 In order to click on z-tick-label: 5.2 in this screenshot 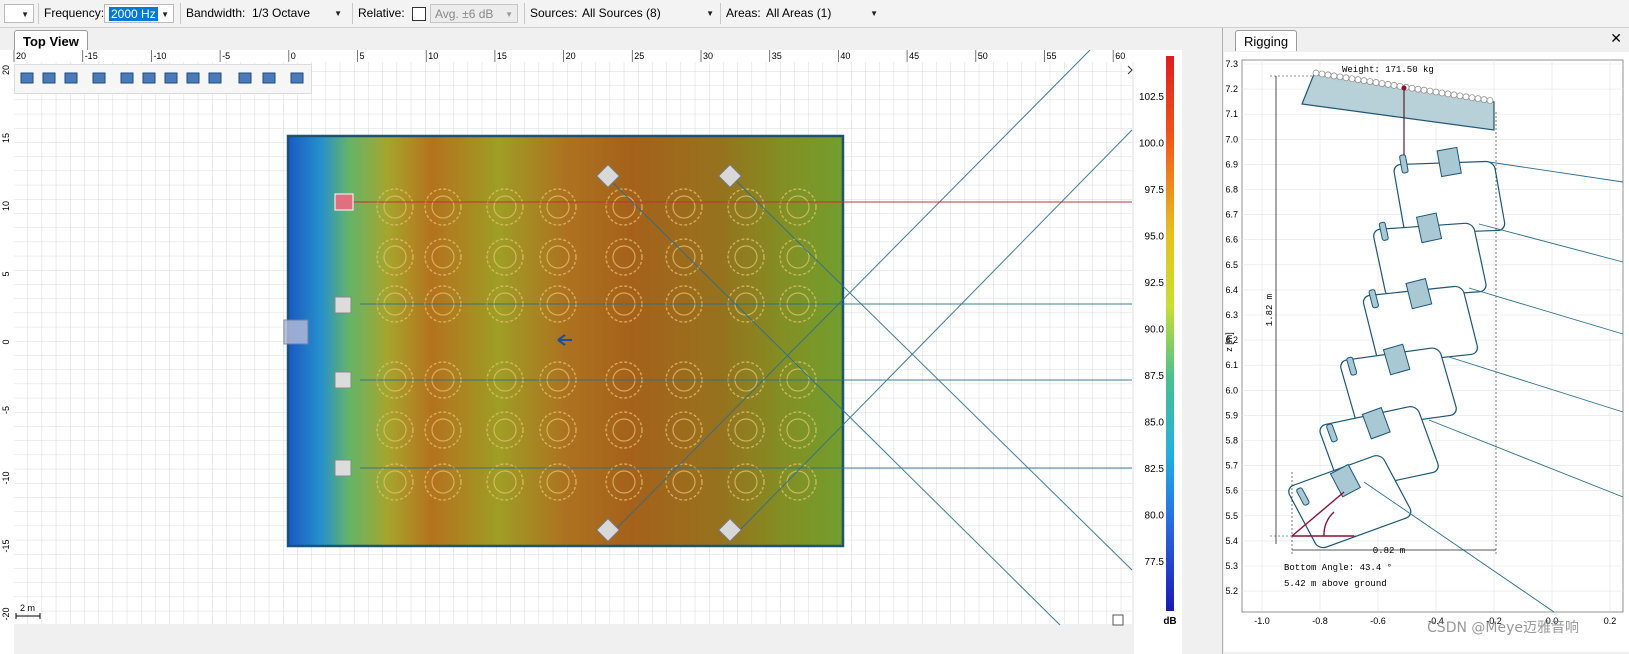, I will do `click(1231, 591)`.